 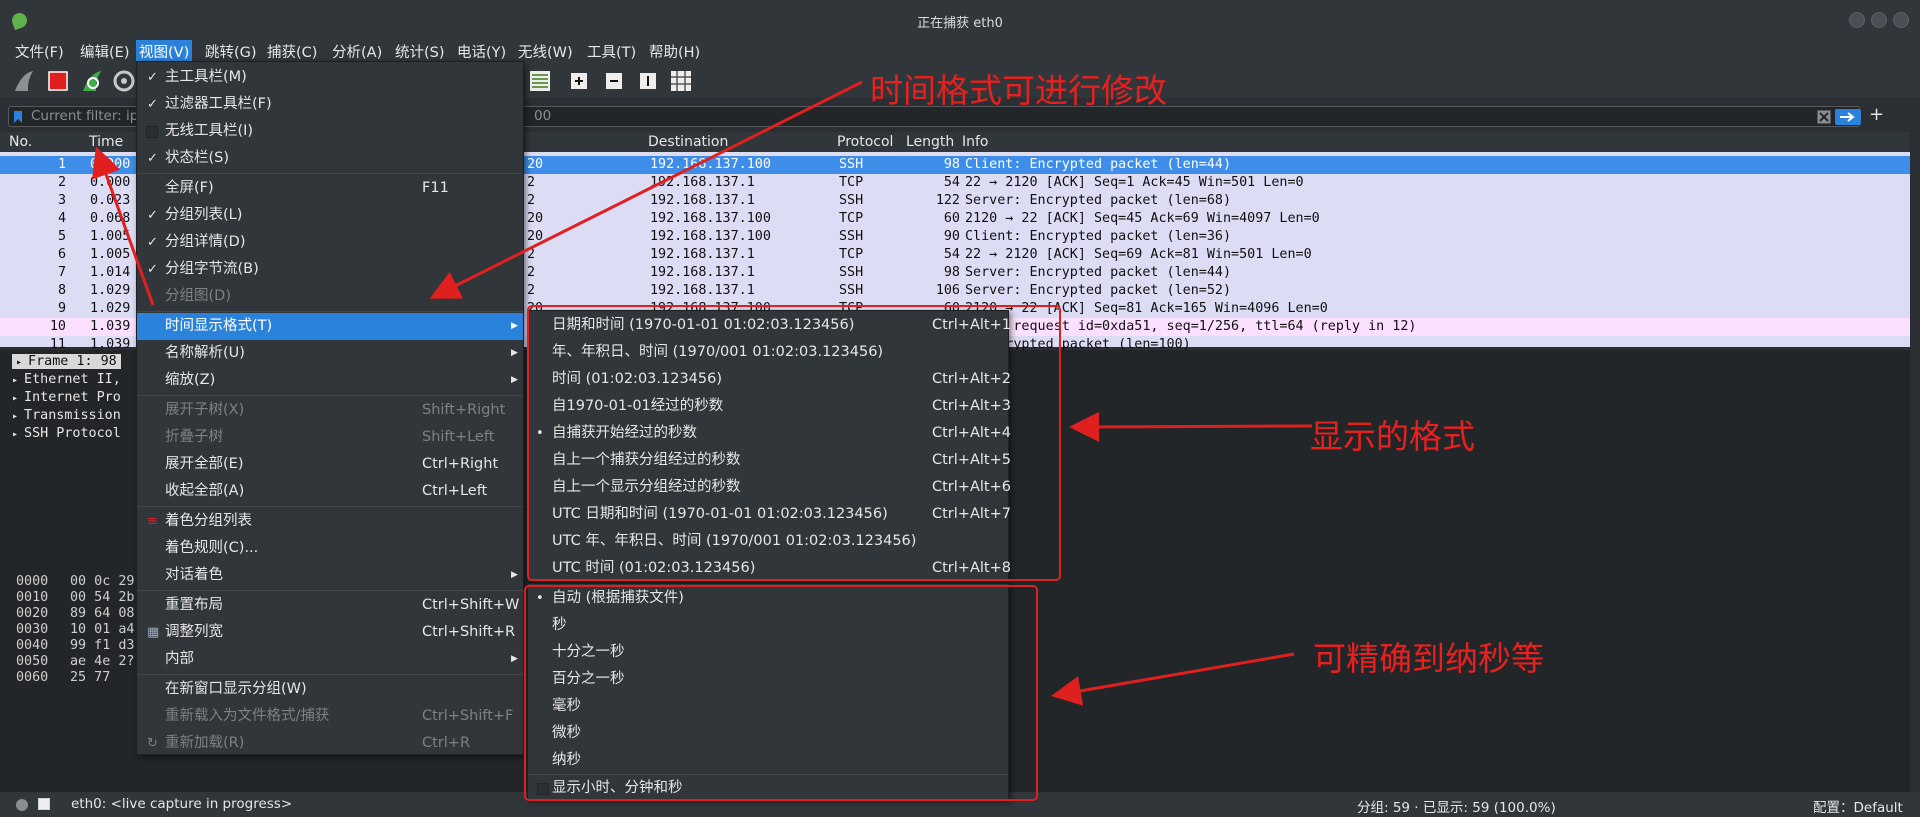 I want to click on annotation-top-text: 时间格式可进行修改, so click(x=1018, y=90).